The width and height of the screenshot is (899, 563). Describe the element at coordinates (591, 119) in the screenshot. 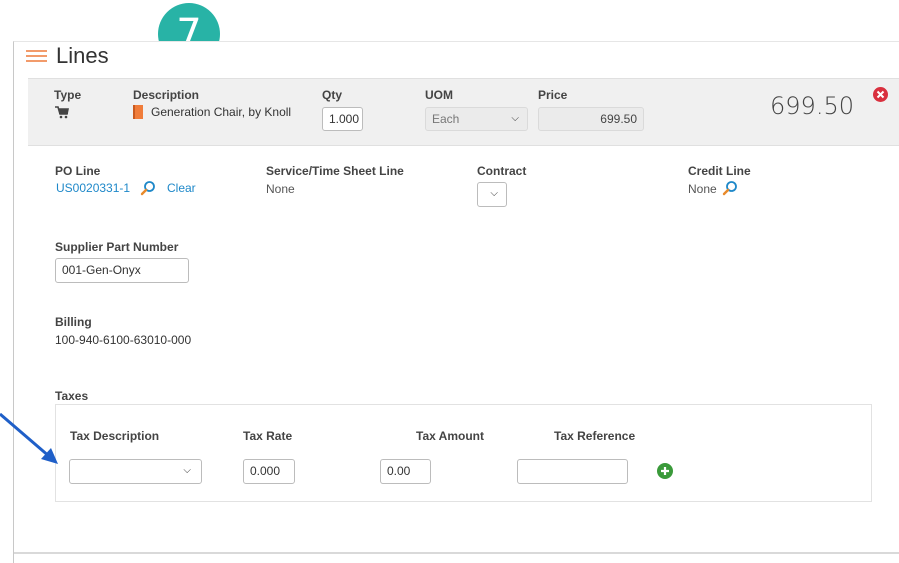

I see `price-input: 699.50` at that location.